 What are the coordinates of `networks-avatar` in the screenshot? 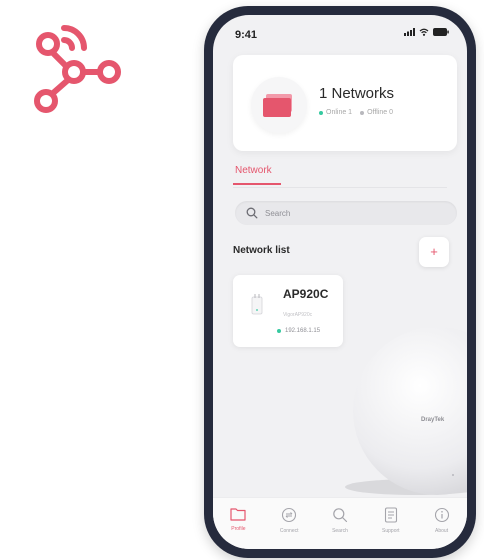 It's located at (279, 105).